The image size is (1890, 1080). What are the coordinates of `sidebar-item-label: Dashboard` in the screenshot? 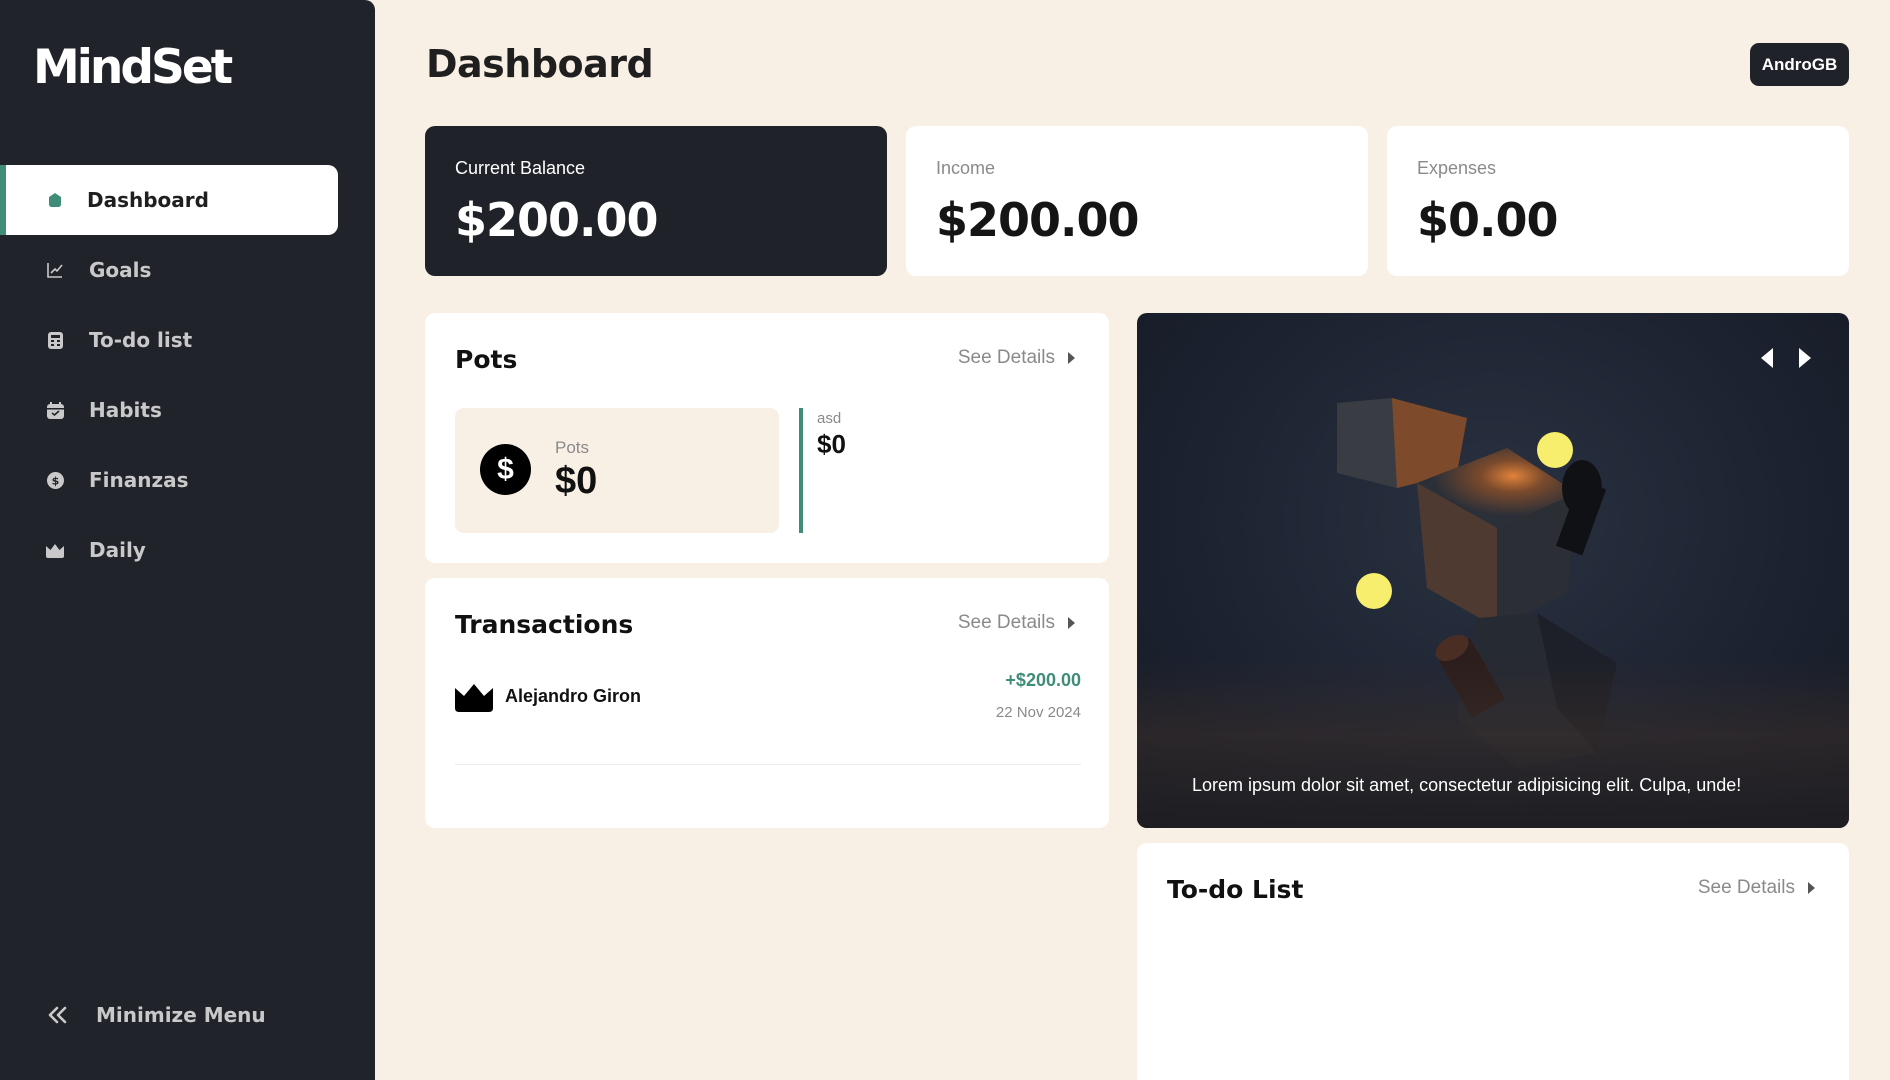 It's located at (148, 200).